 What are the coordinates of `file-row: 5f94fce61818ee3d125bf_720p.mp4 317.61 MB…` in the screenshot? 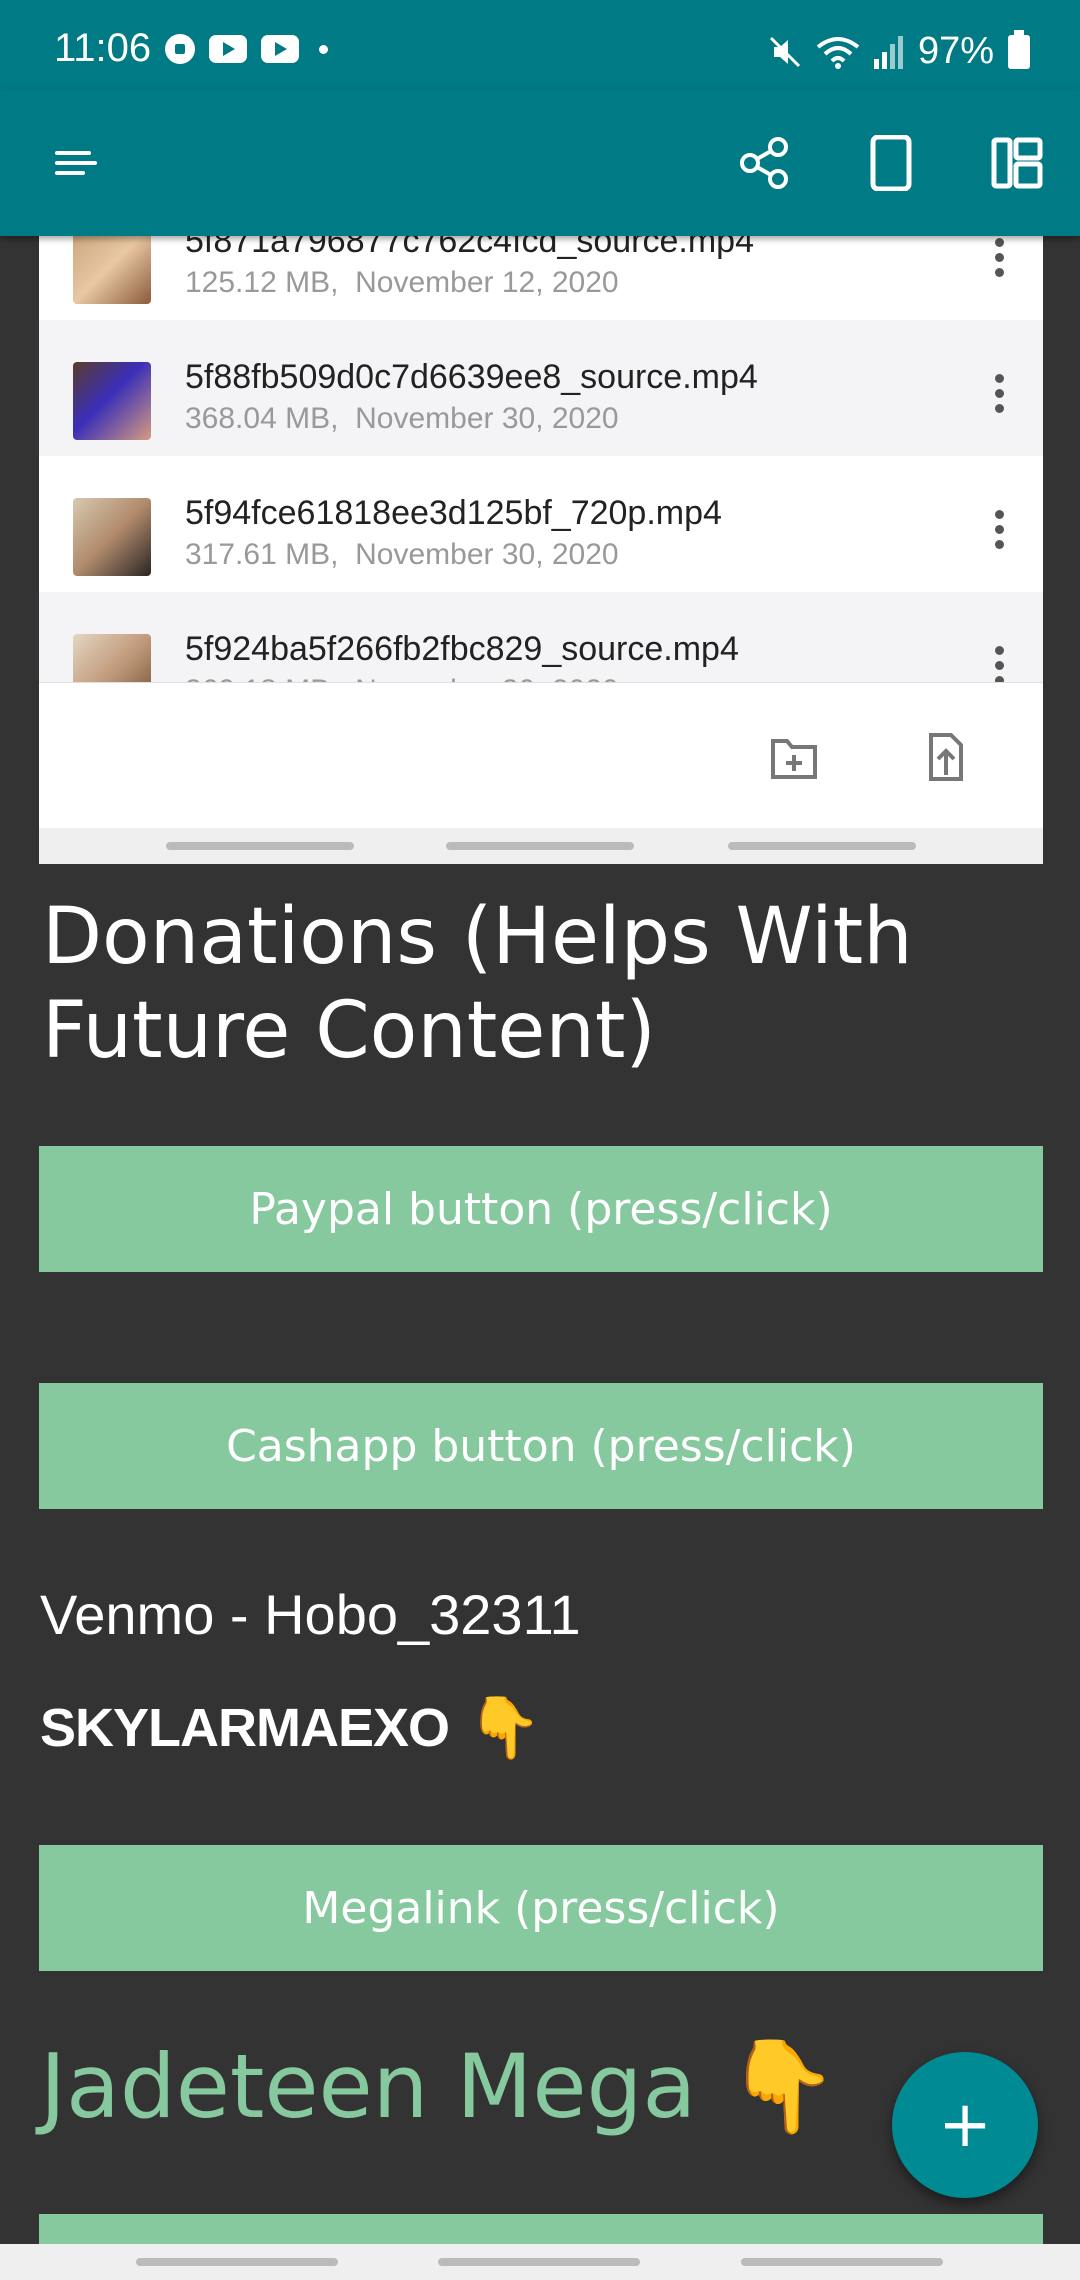 It's located at (541, 524).